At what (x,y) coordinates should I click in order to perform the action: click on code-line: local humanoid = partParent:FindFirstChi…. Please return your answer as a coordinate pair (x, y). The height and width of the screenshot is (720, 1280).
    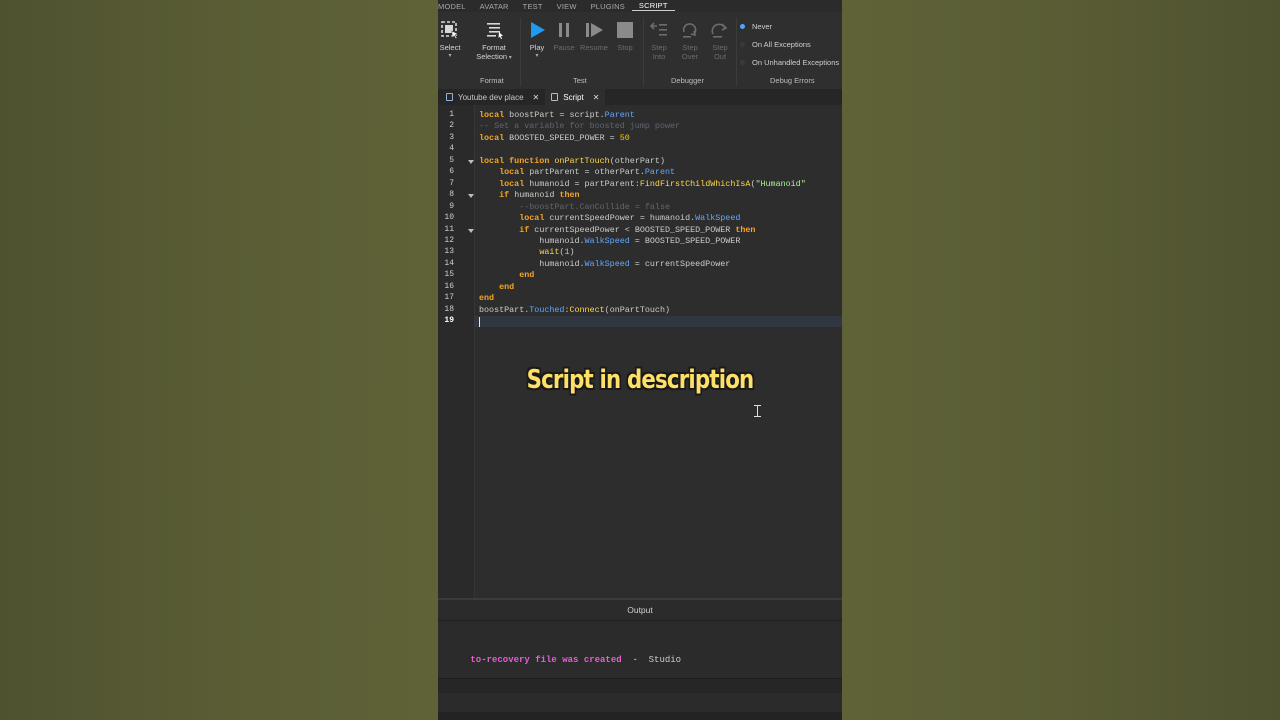
    Looking at the image, I should click on (642, 185).